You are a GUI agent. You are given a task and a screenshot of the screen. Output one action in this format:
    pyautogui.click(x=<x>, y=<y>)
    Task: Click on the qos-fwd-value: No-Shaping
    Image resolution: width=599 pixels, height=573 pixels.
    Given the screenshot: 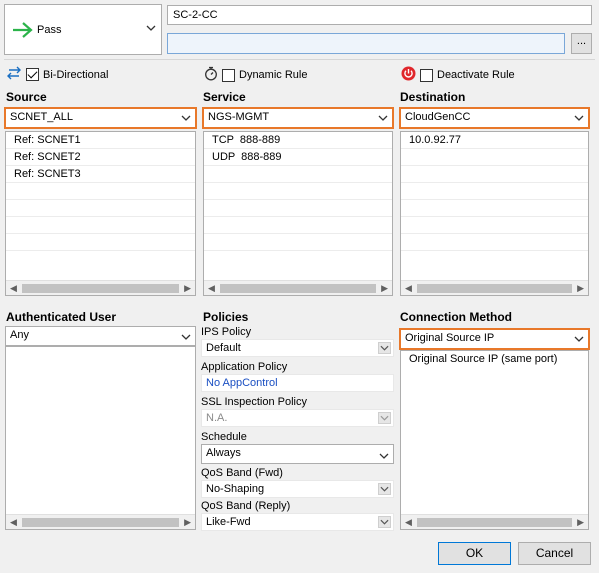 What is the action you would take?
    pyautogui.click(x=235, y=489)
    